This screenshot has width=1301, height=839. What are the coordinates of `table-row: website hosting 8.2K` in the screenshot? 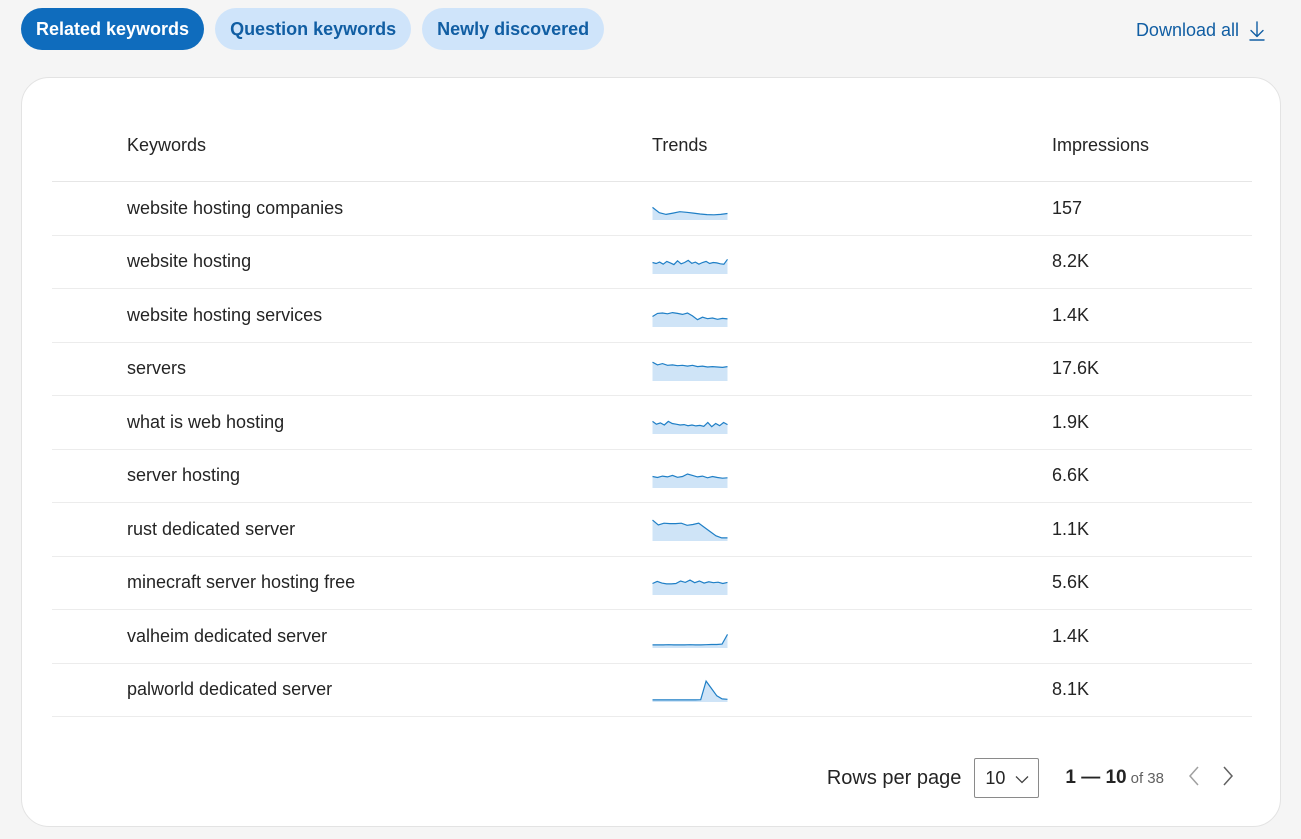 It's located at (652, 262).